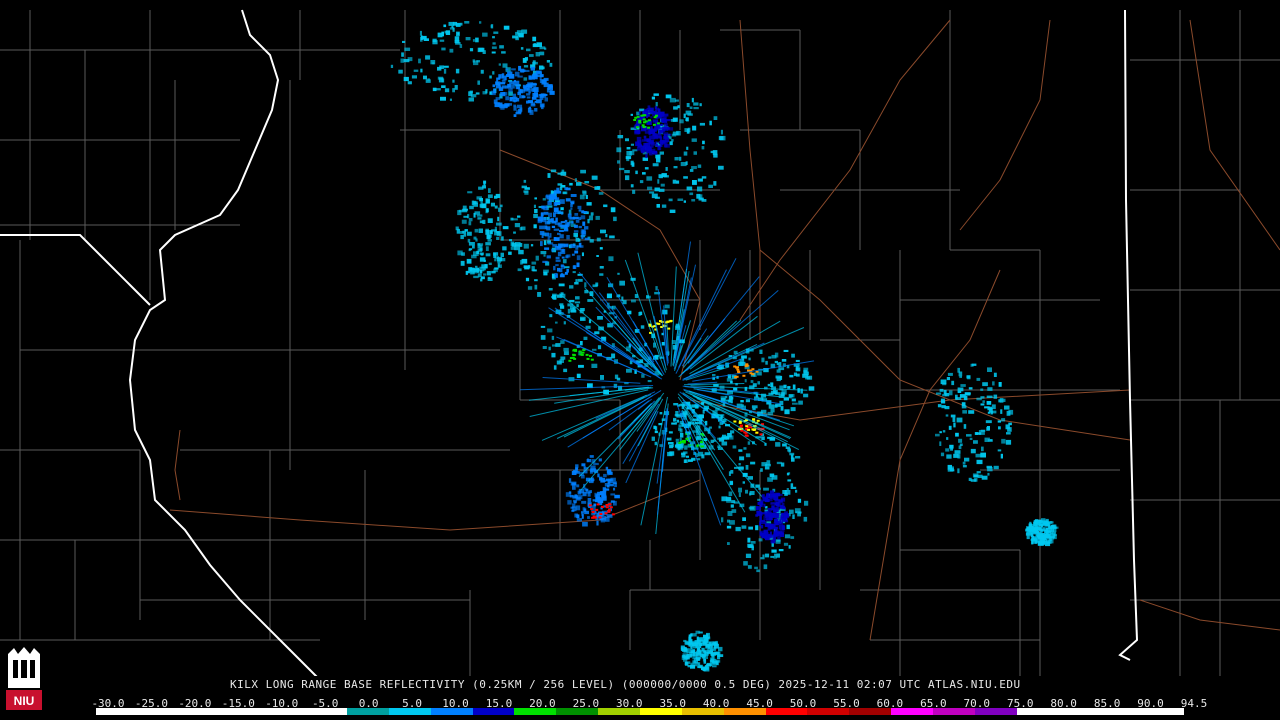 Image resolution: width=1280 pixels, height=720 pixels. Describe the element at coordinates (1194, 703) in the screenshot. I see `colorbar-tick: 94.5` at that location.